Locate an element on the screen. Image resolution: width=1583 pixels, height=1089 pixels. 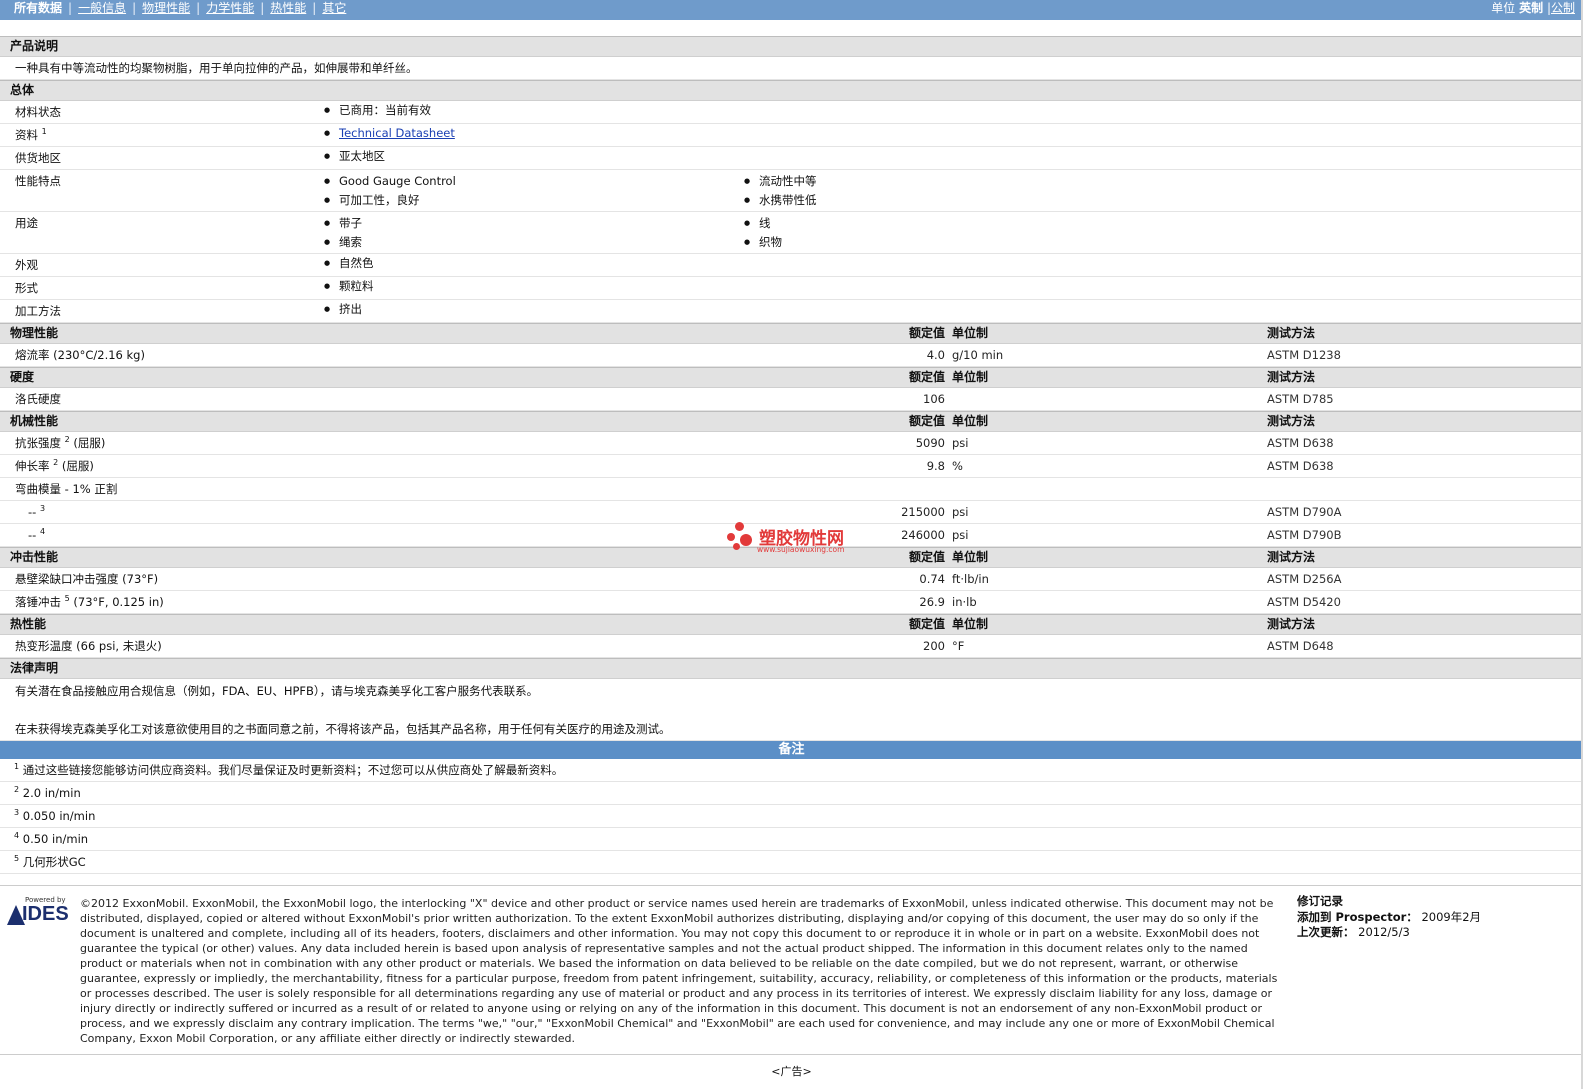
property-label: 落锤冲击 is located at coordinates (38, 602).